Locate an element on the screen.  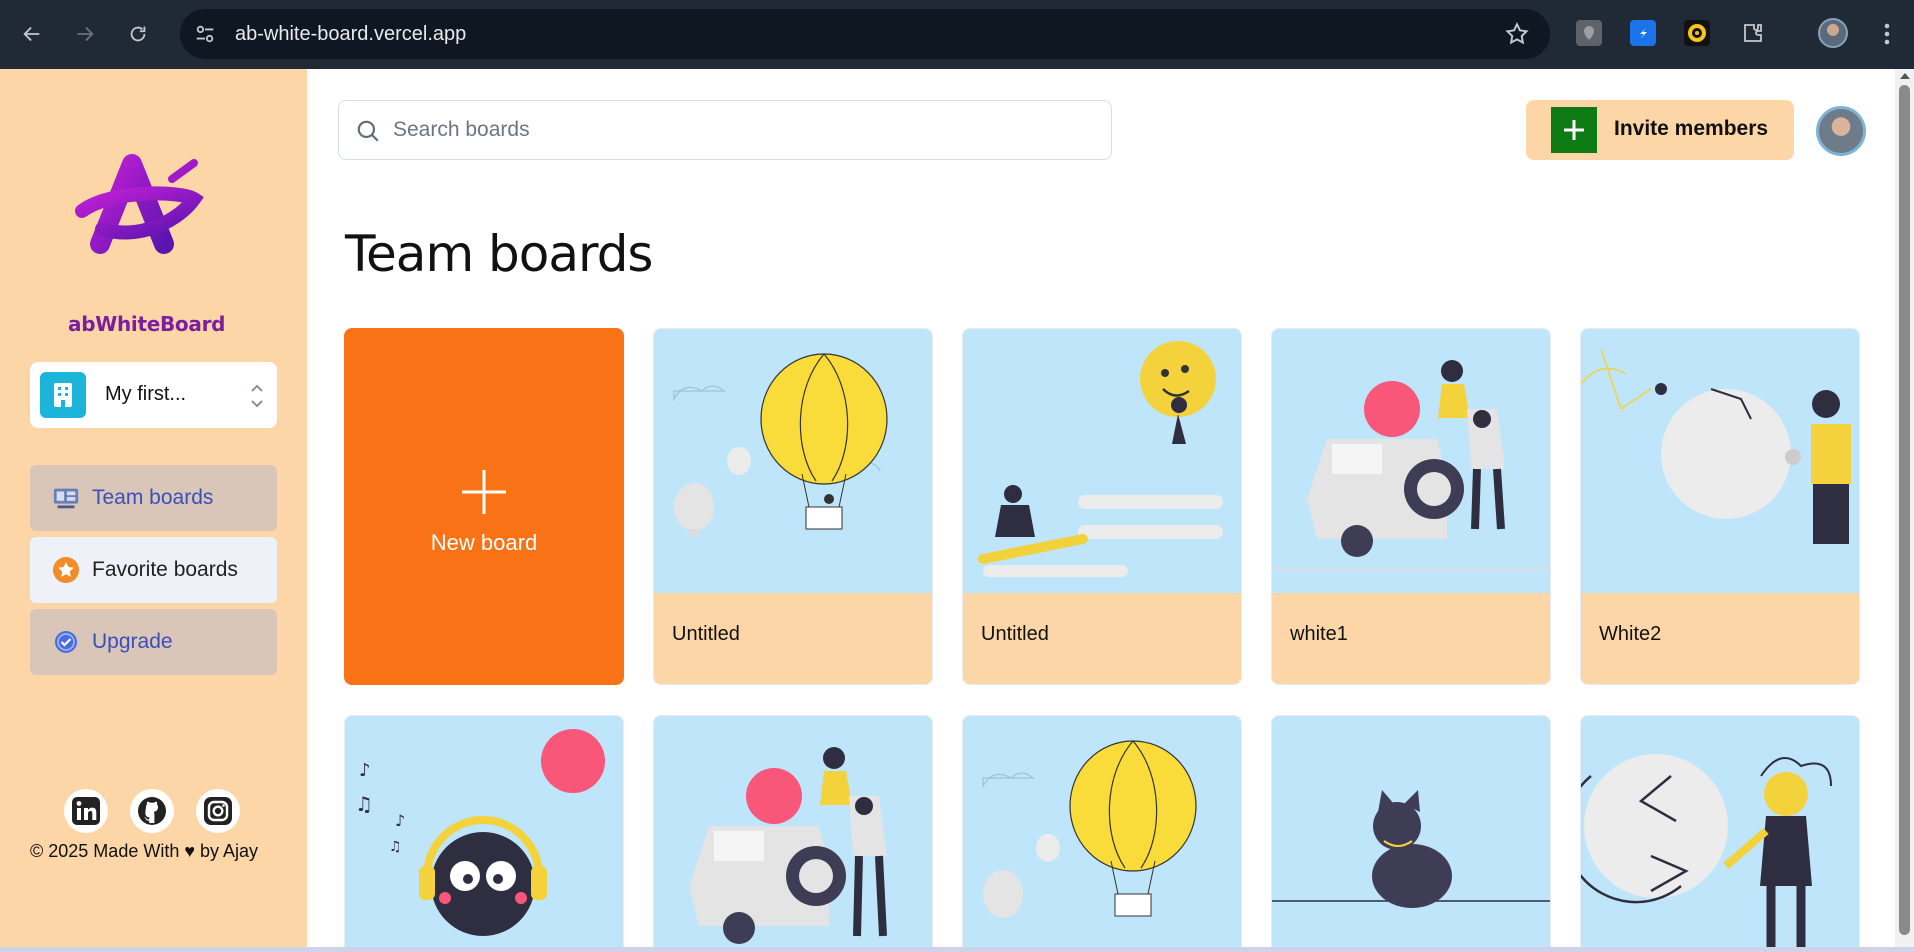
moon-astronomy-illustration is located at coordinates (1720, 461).